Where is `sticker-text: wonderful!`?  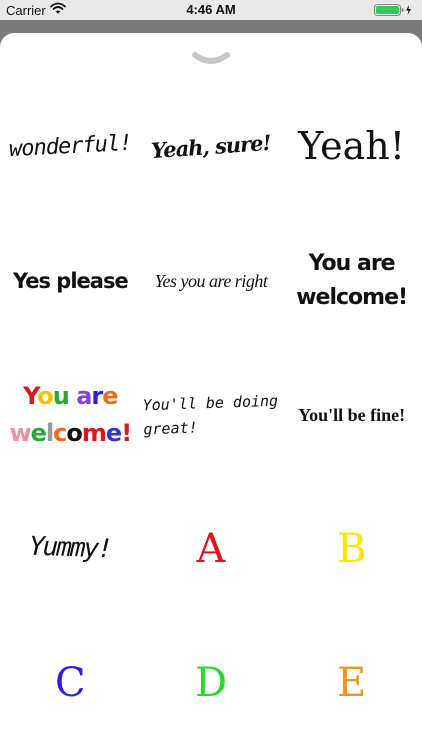
sticker-text: wonderful! is located at coordinates (70, 147).